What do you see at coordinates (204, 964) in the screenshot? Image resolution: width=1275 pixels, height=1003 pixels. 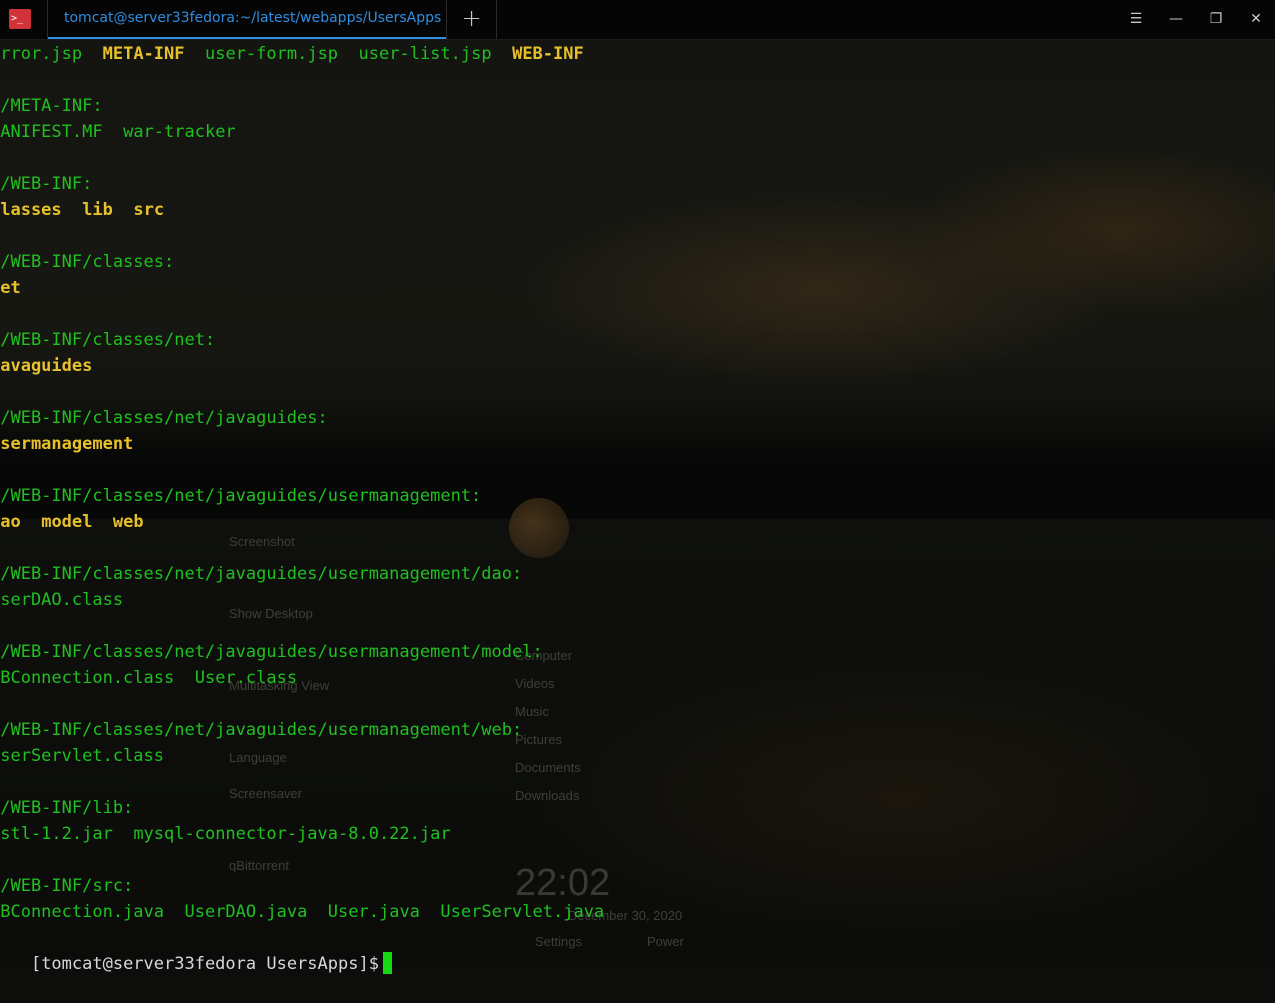 I see `shell-prompt: [tomcat@server33fedora UsersApps]$` at bounding box center [204, 964].